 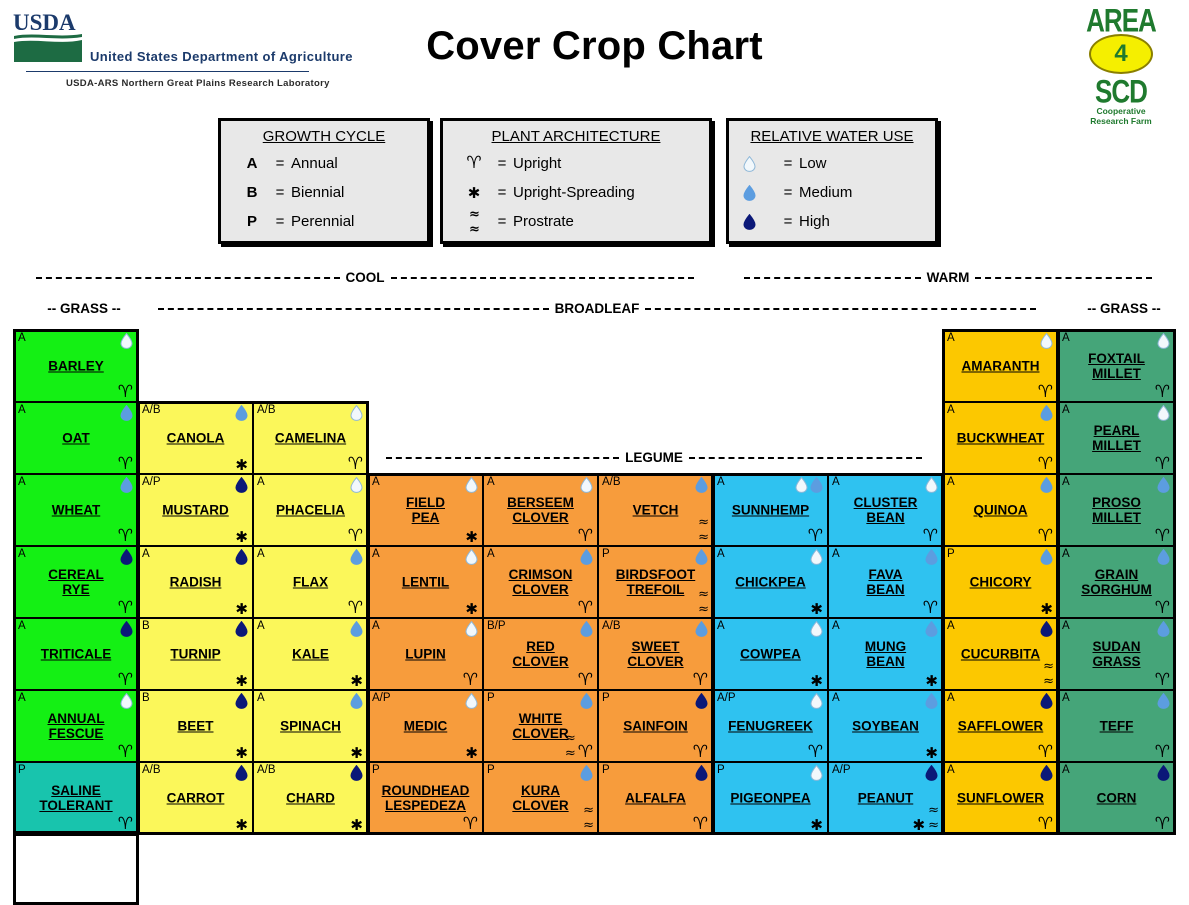 What do you see at coordinates (425, 510) in the screenshot?
I see `crop-cell: A FIELD PEA ✱` at bounding box center [425, 510].